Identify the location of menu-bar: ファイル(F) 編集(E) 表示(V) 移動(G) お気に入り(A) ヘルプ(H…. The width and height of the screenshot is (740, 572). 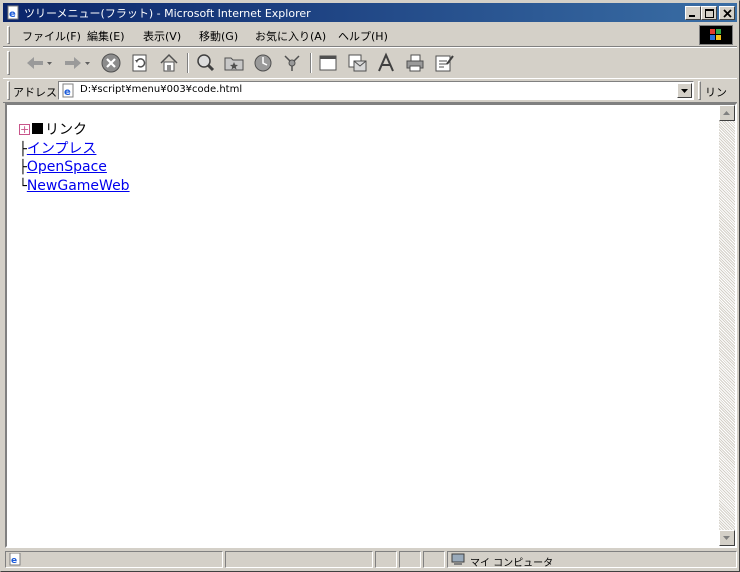
(370, 35).